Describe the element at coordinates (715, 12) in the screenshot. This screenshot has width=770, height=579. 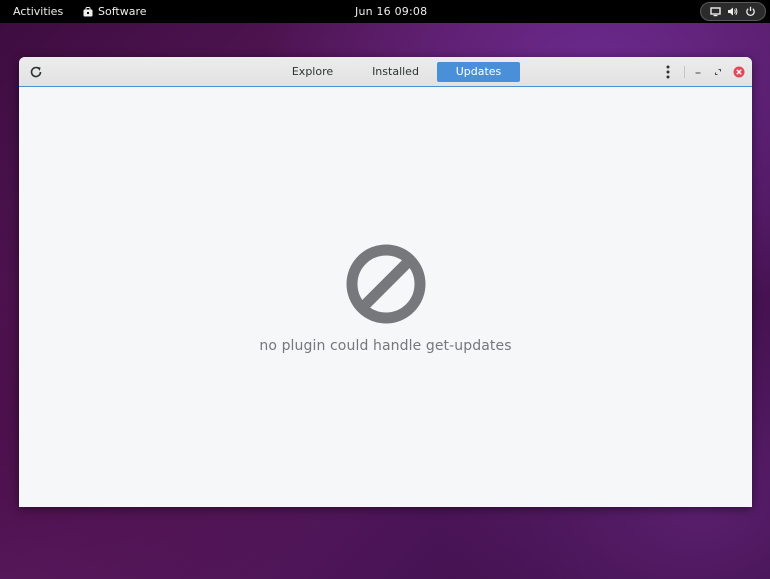
I see `screen-icon` at that location.